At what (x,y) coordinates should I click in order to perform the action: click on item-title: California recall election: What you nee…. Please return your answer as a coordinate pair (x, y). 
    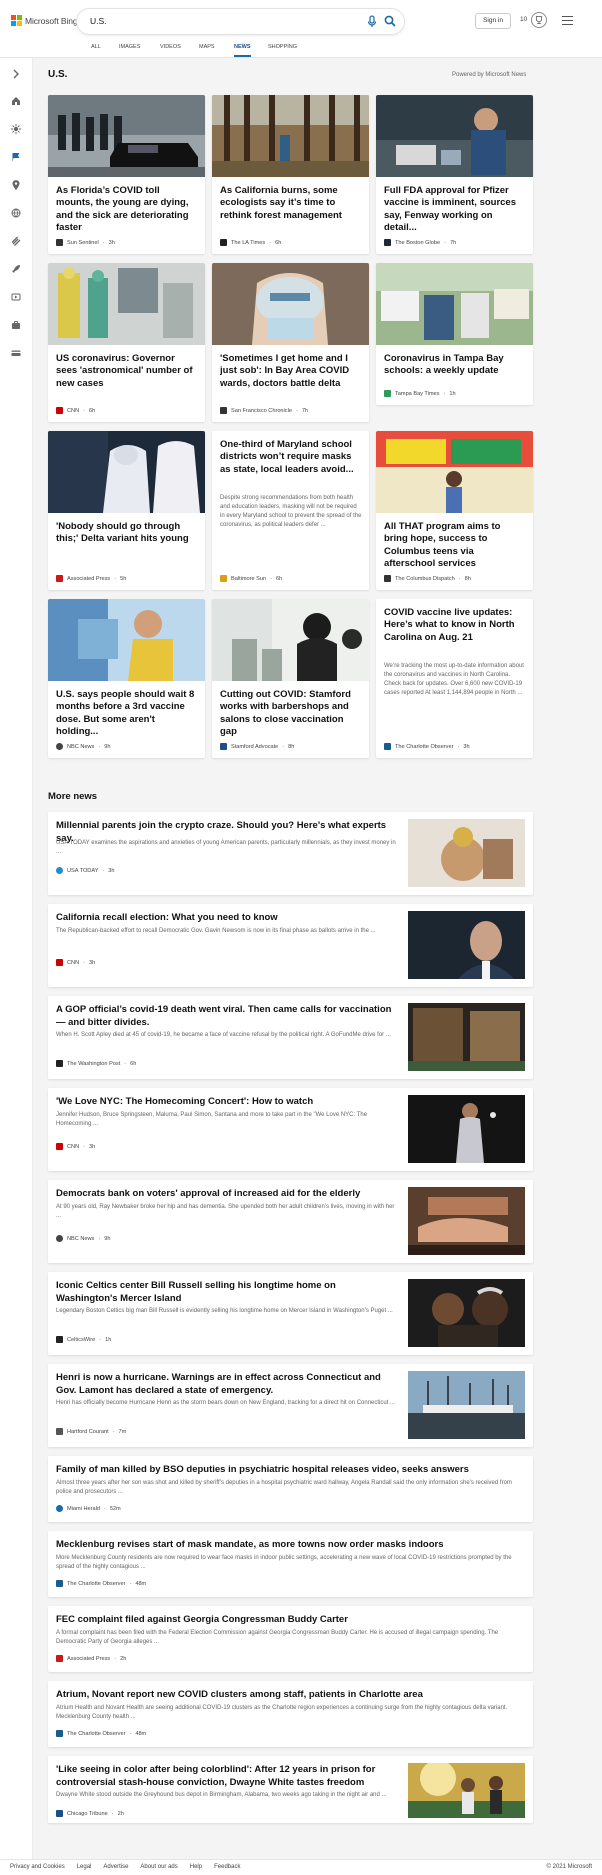
    Looking at the image, I should click on (226, 918).